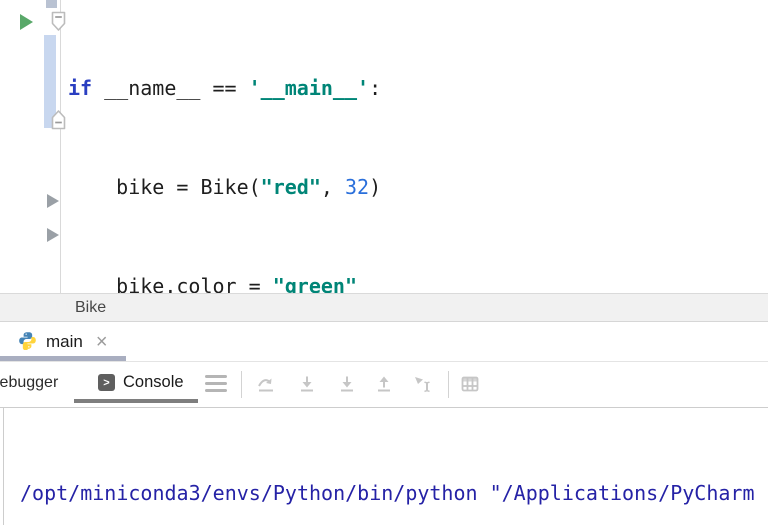 The height and width of the screenshot is (525, 768). I want to click on run-gutter-icon, so click(26, 22).